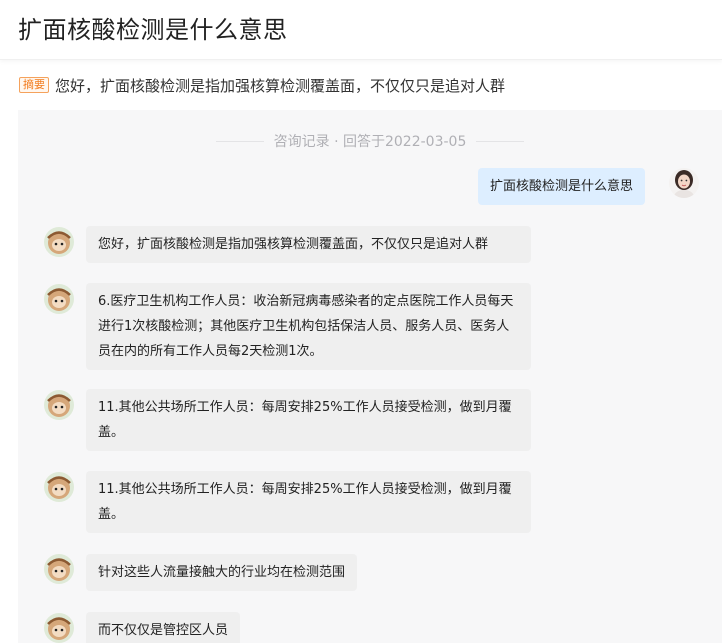 The width and height of the screenshot is (722, 643). Describe the element at coordinates (222, 572) in the screenshot. I see `answer-bubble: 针对这些人流量接触大的行业均在检测范围` at that location.